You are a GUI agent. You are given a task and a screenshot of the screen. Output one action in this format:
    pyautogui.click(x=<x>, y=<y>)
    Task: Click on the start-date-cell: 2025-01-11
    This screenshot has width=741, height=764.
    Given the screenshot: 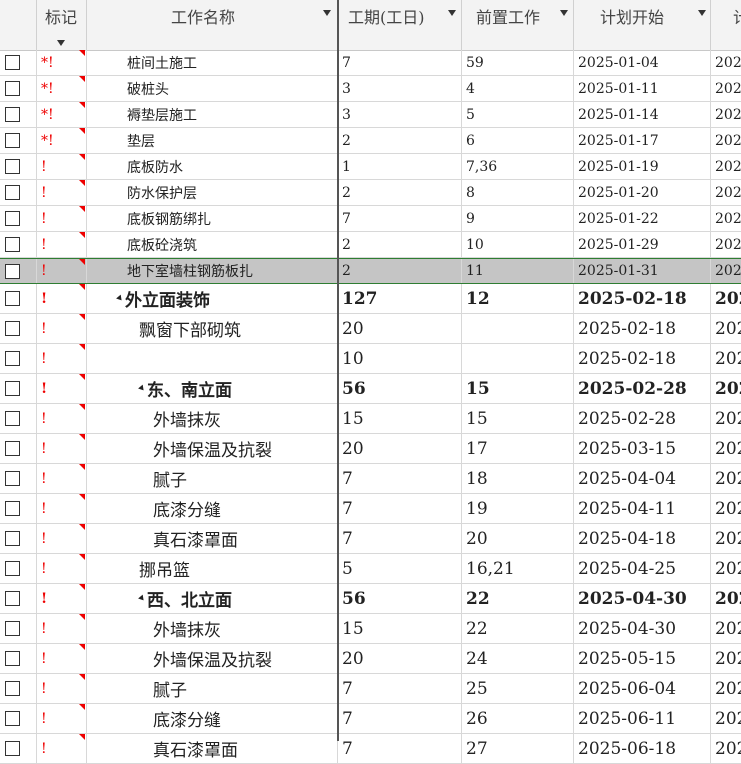 What is the action you would take?
    pyautogui.click(x=642, y=88)
    